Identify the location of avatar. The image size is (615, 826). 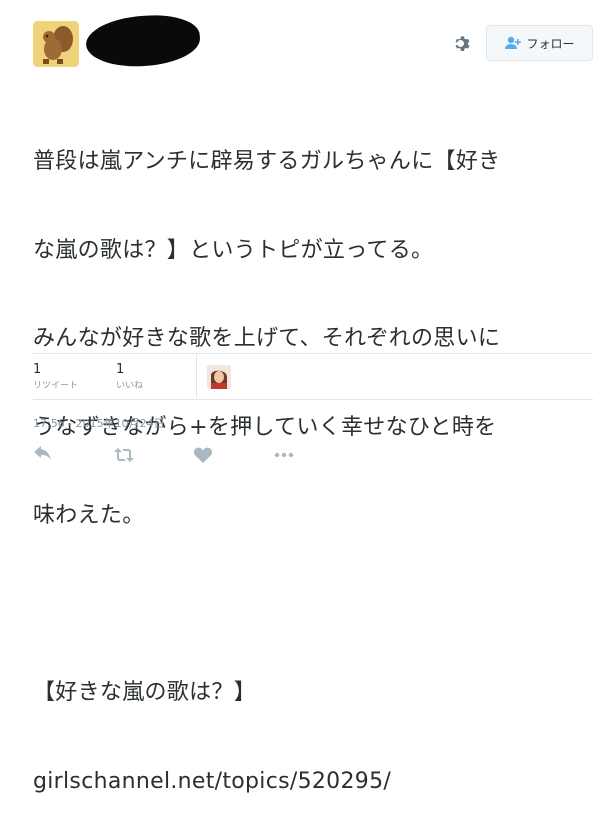
(56, 44).